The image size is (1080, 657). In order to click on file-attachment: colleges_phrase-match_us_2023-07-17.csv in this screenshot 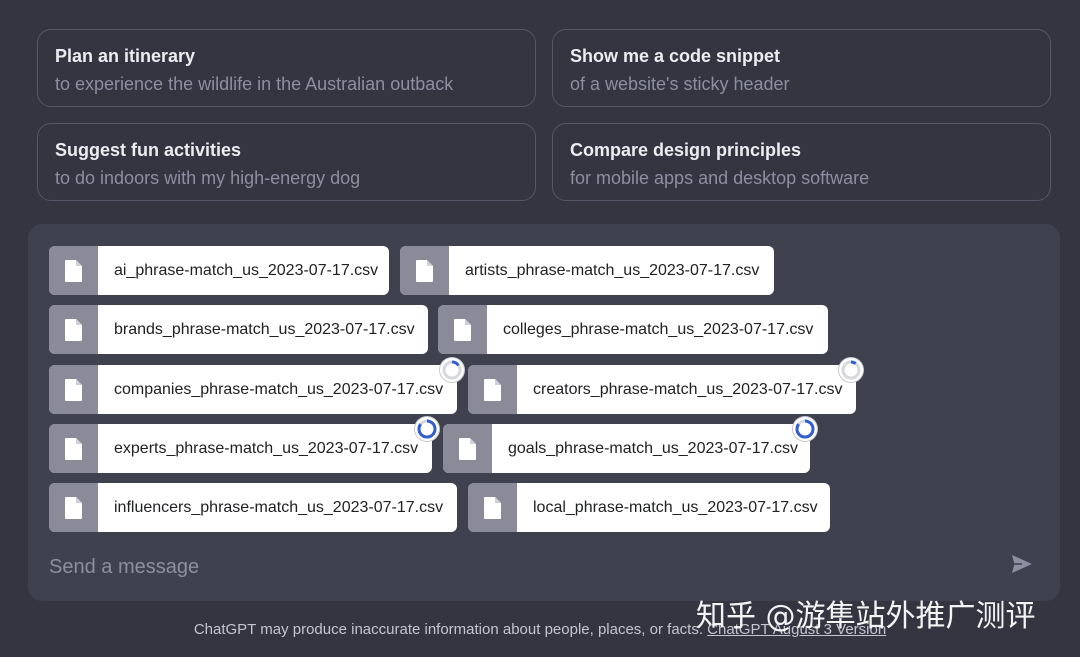, I will do `click(633, 329)`.